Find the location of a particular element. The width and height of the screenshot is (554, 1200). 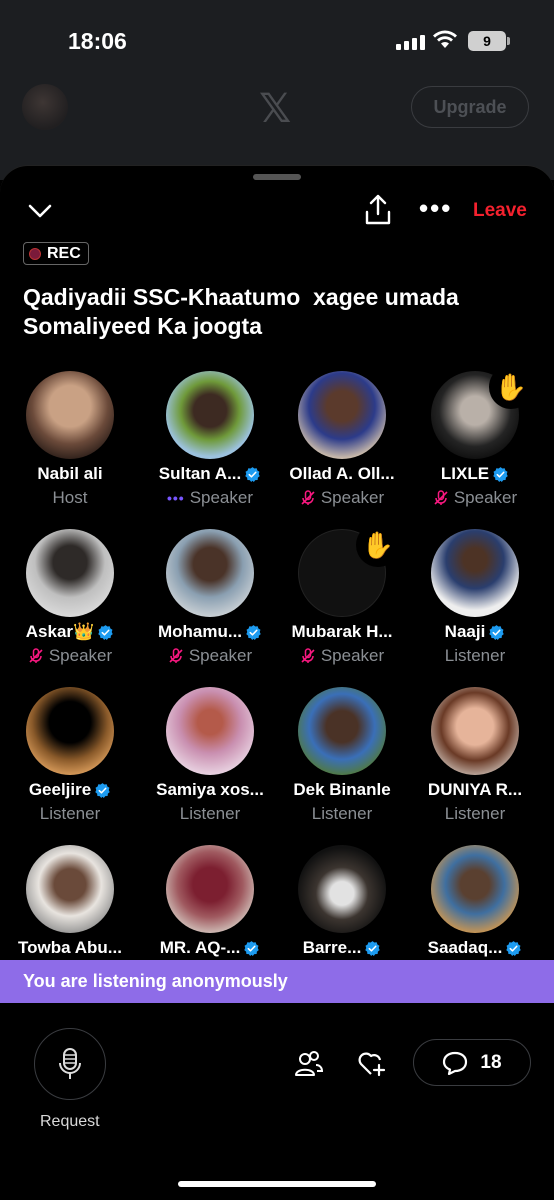

participant-name-text: LIXLE is located at coordinates (465, 473).